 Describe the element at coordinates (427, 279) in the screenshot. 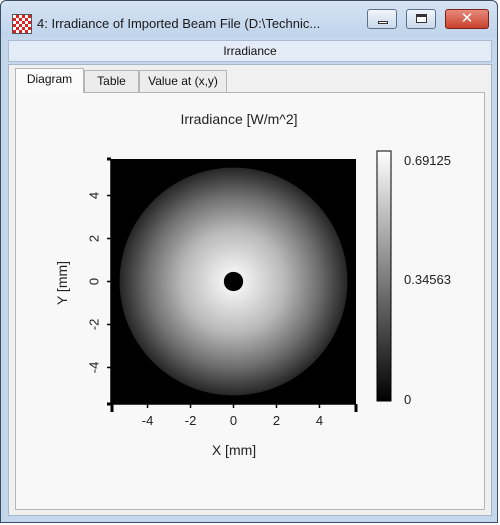

I see `colorbar-mid-label: 0.34563` at that location.